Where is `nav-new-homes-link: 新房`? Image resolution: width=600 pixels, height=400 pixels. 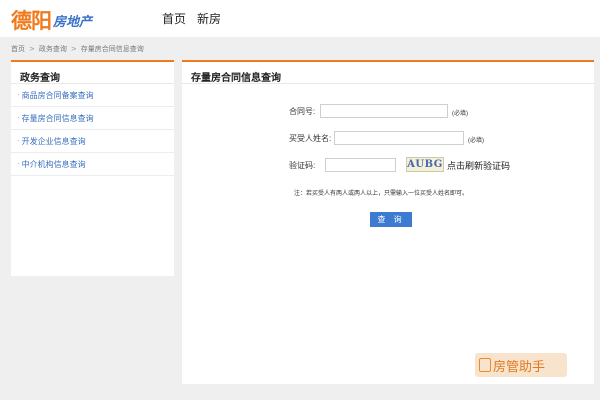
nav-new-homes-link: 新房 is located at coordinates (209, 18).